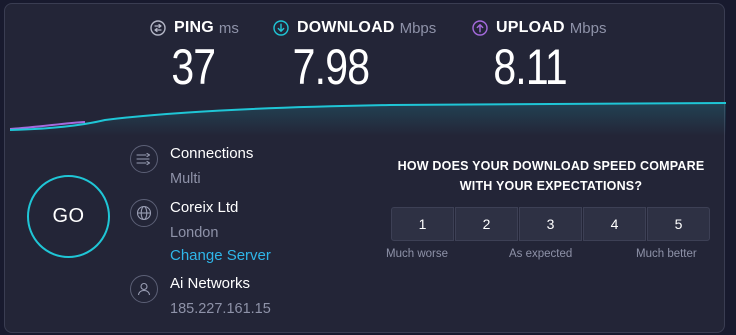 The image size is (736, 335). I want to click on scale-label-high: Much better, so click(666, 254).